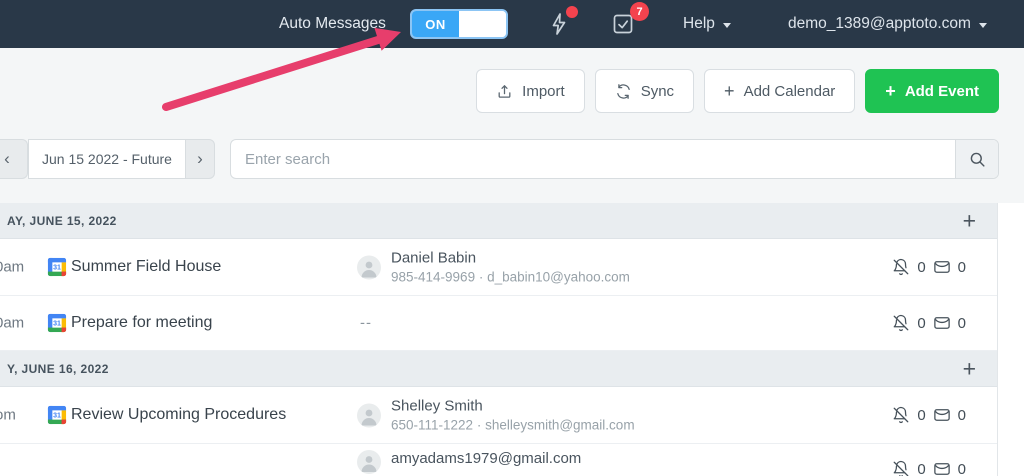 The width and height of the screenshot is (1024, 476). What do you see at coordinates (482, 24) in the screenshot?
I see `toggle-knob` at bounding box center [482, 24].